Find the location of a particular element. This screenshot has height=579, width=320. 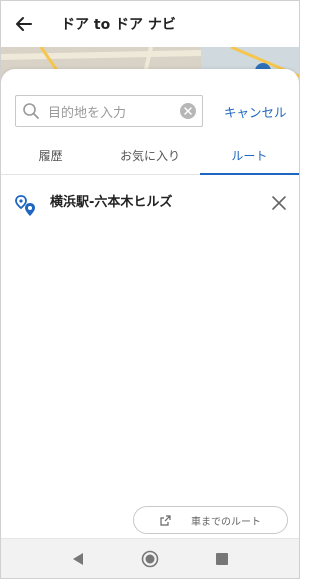

nav-back-icon is located at coordinates (78, 558).